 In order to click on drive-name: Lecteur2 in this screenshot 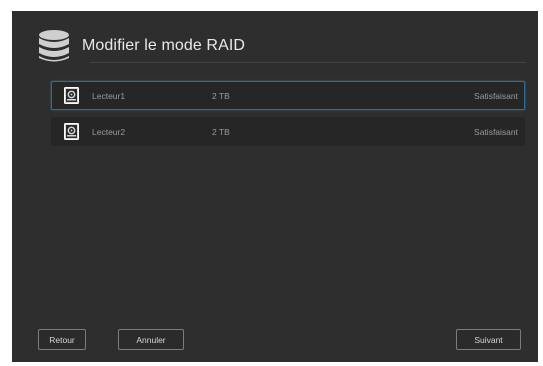, I will do `click(109, 131)`.